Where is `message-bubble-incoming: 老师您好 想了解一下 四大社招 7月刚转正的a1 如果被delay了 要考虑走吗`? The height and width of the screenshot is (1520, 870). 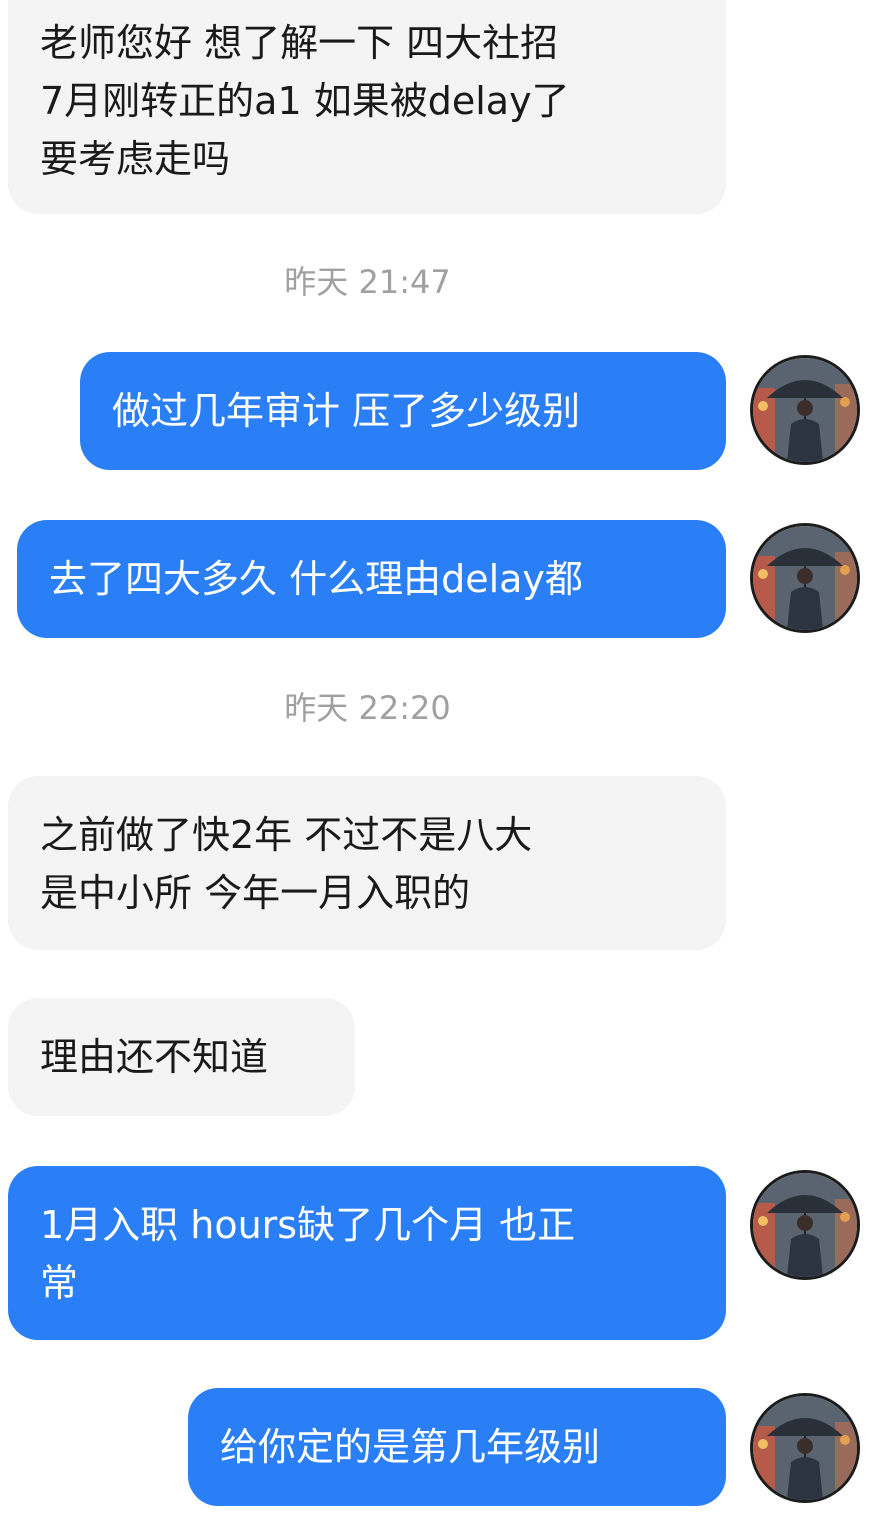 message-bubble-incoming: 老师您好 想了解一下 四大社招 7月刚转正的a1 如果被delay了 要考虑走吗 is located at coordinates (367, 107).